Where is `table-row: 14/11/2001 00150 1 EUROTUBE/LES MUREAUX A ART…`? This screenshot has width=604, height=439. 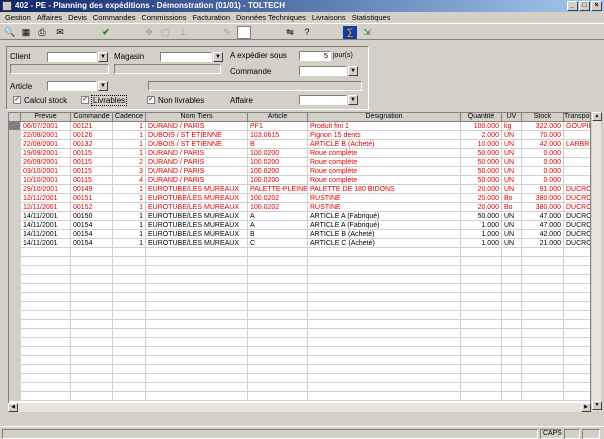 table-row: 14/11/2001 00150 1 EUROTUBE/LES MUREAUX A ART… is located at coordinates (299, 216).